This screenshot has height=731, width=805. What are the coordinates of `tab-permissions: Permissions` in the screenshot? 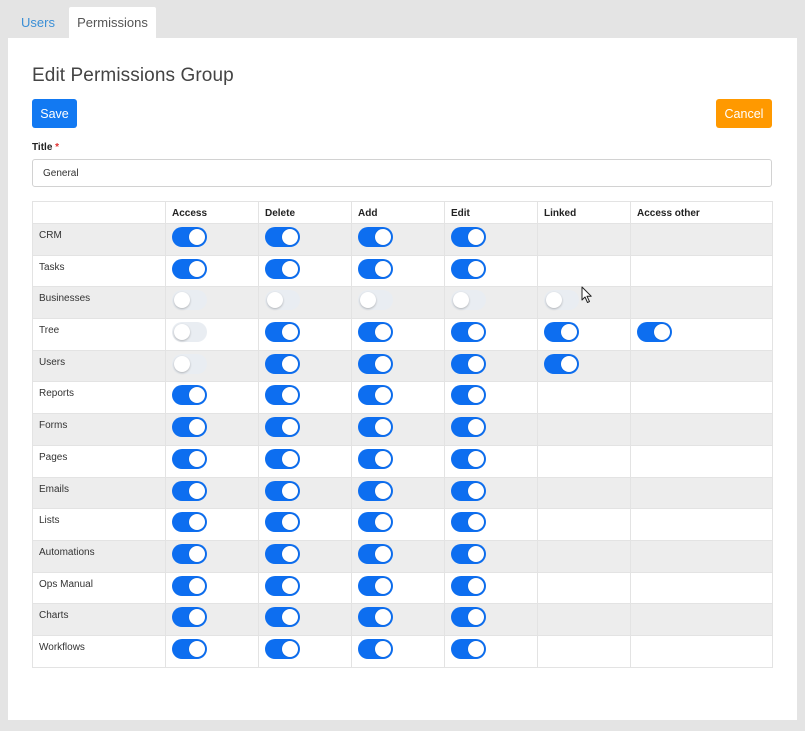 It's located at (112, 22).